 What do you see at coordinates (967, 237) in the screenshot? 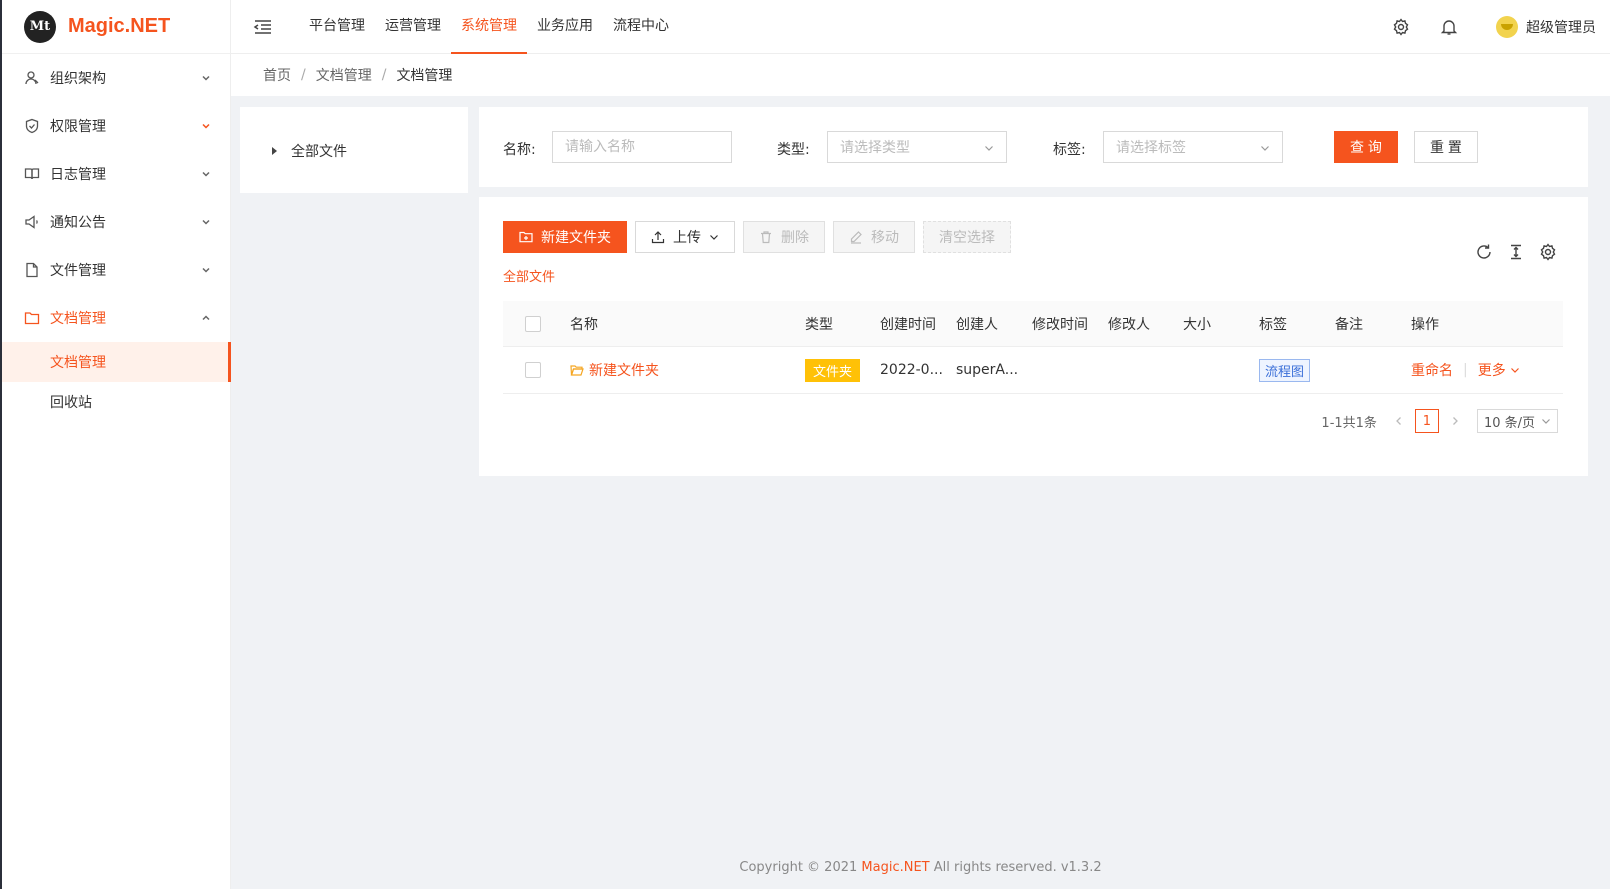
I see `clear-selection-button: 清空选择` at bounding box center [967, 237].